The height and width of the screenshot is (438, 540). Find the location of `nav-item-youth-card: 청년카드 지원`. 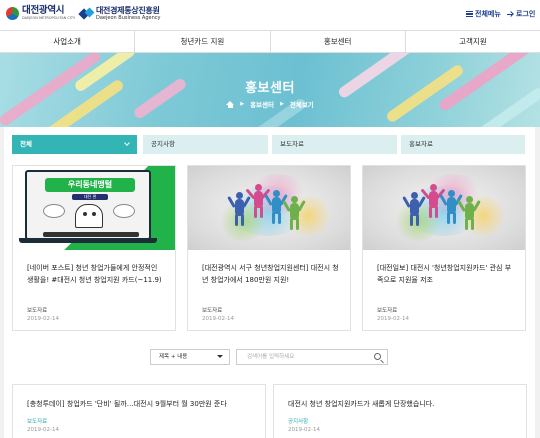

nav-item-youth-card: 청년카드 지원 is located at coordinates (201, 41).